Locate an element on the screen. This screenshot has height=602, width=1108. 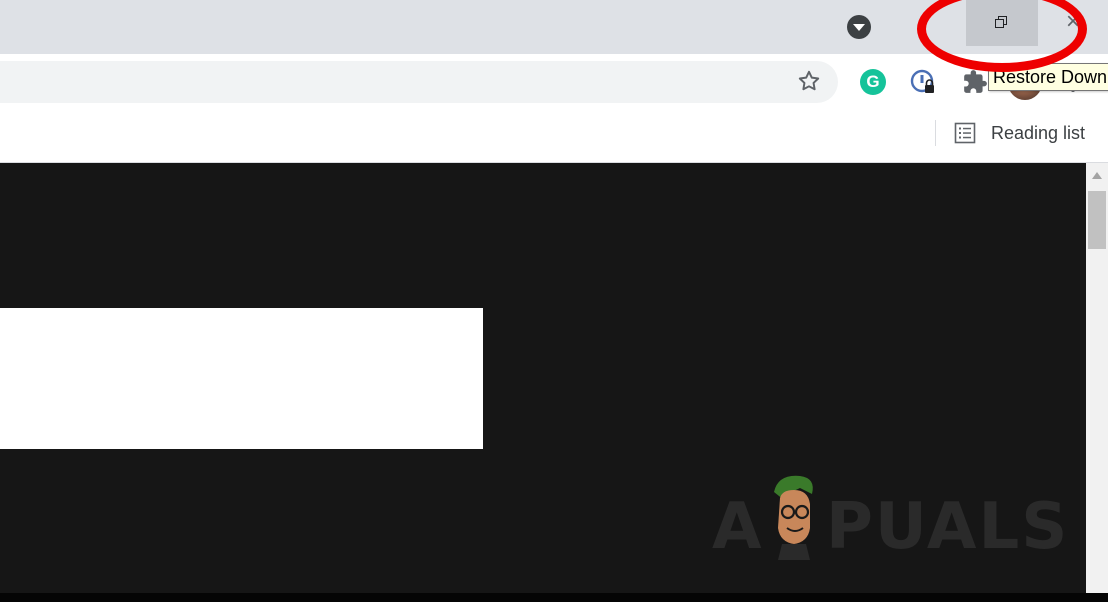
lock-badge-icon is located at coordinates (923, 82).